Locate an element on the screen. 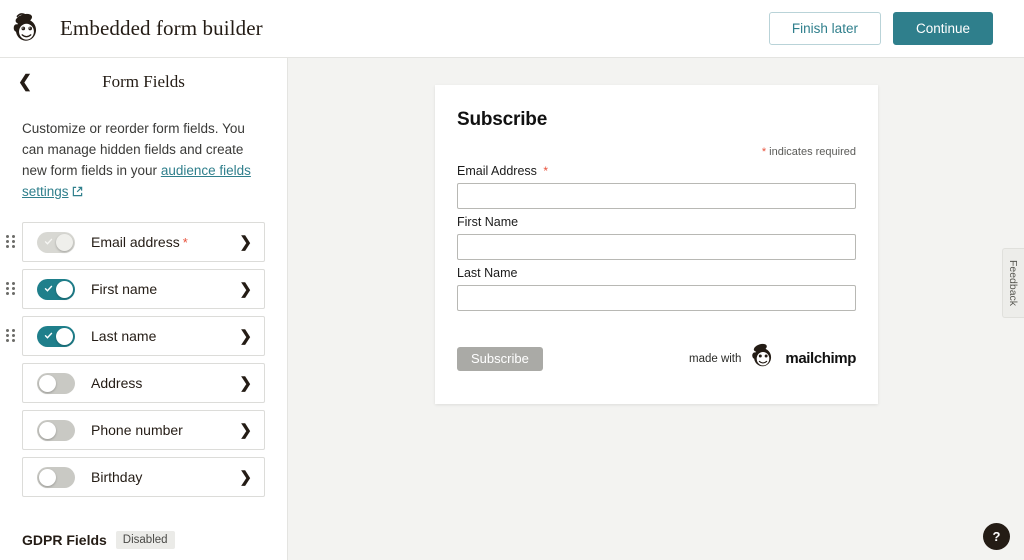 This screenshot has width=1024, height=560. form-group-first-name: First Name is located at coordinates (656, 237).